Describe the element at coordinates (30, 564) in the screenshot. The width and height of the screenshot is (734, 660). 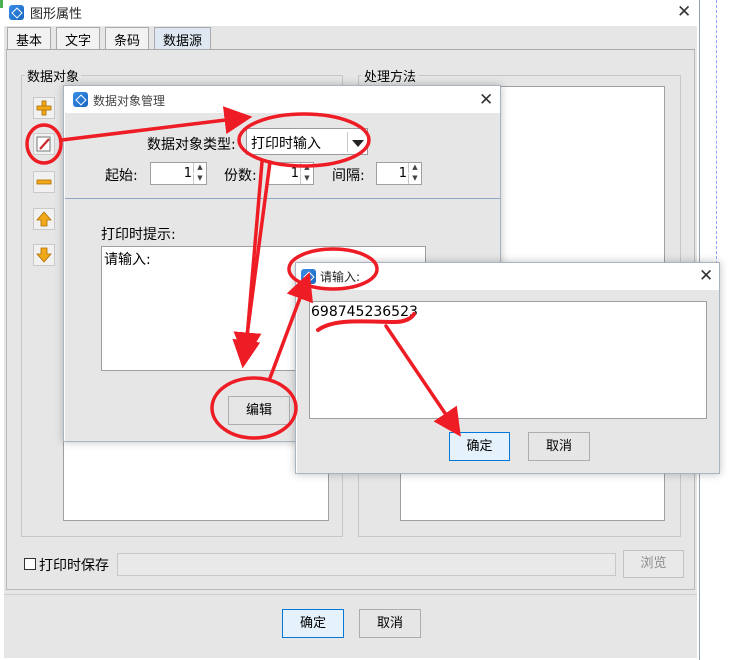
I see `save-on-print-checkbox` at that location.